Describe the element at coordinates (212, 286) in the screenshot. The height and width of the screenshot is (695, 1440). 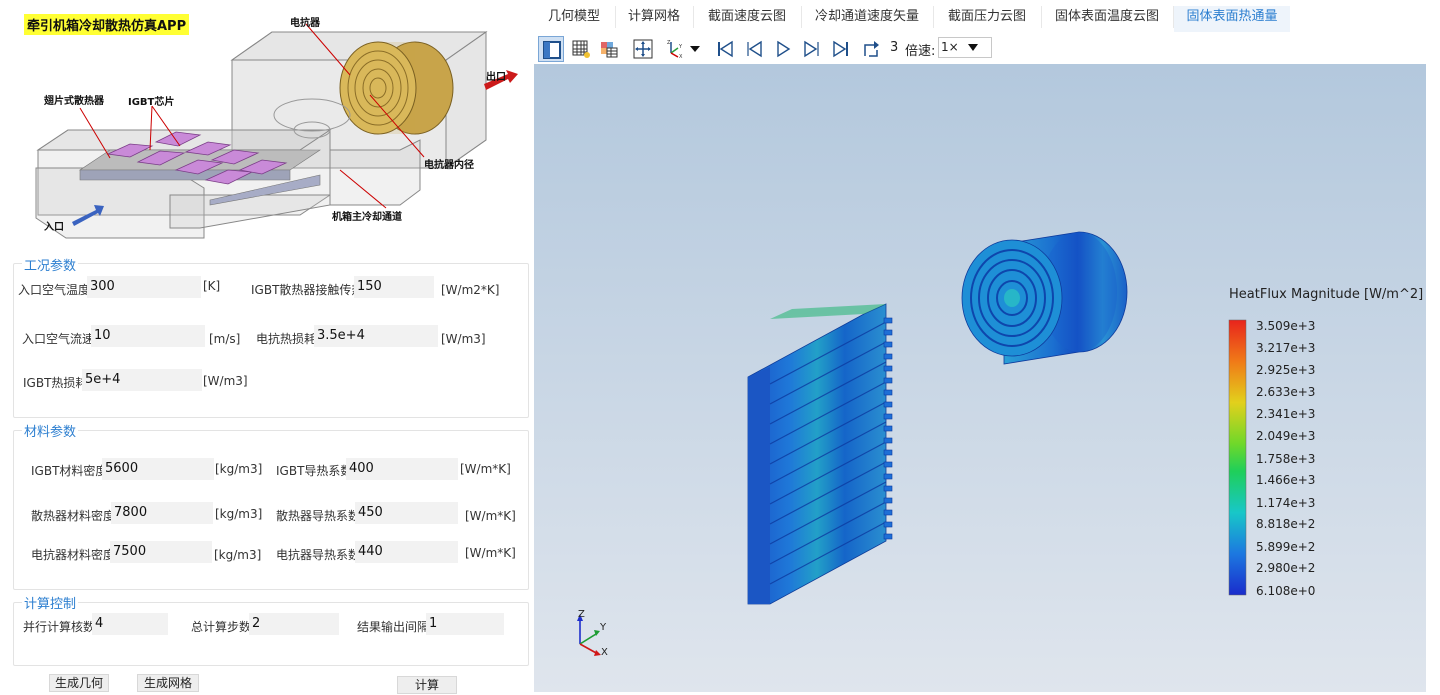
I see `inlet-temp-unit: [K]` at that location.